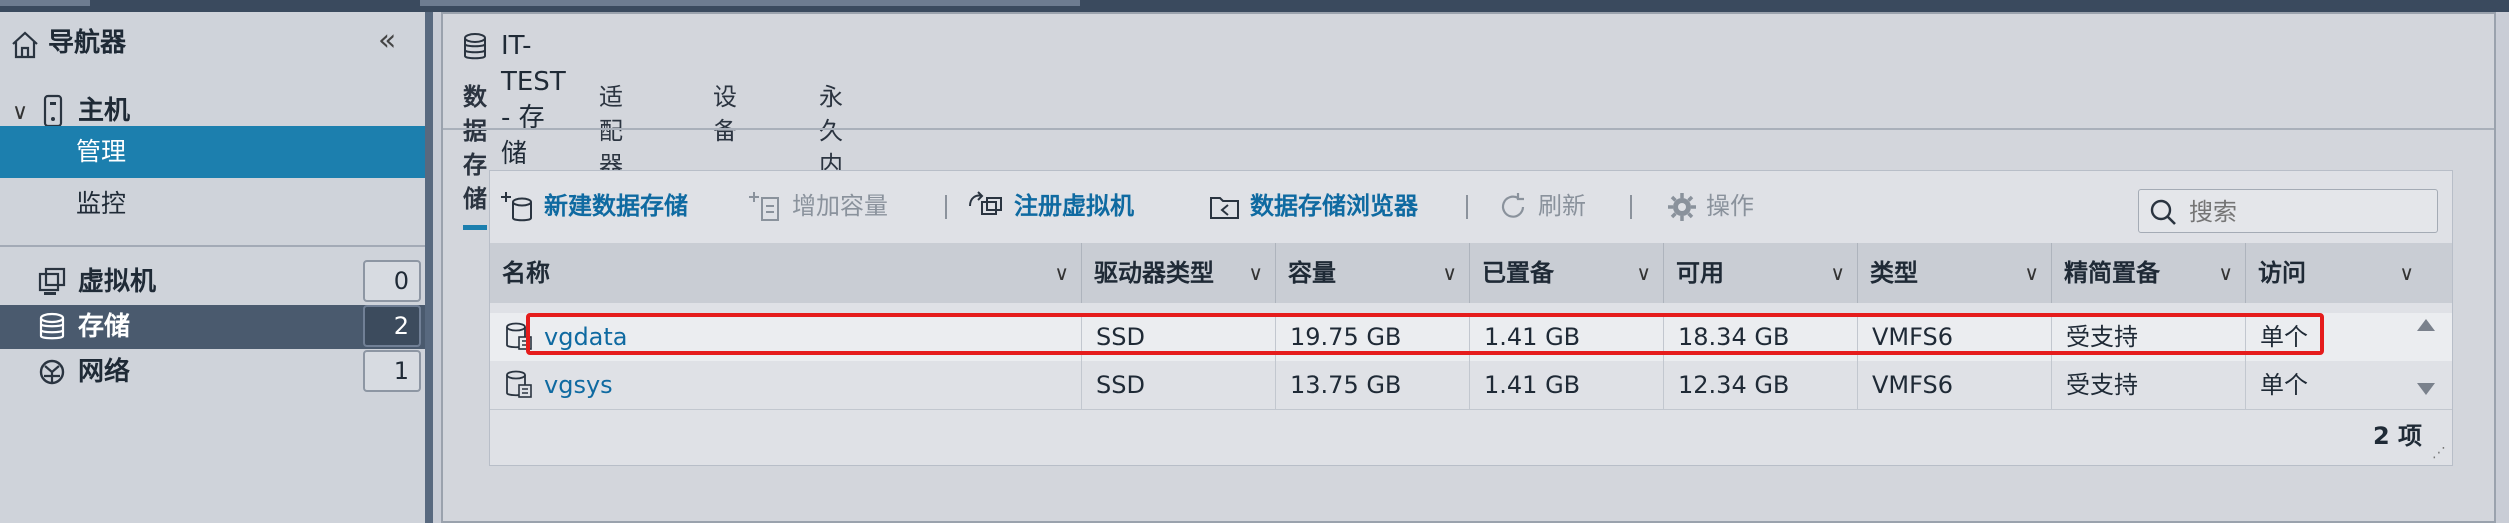 The width and height of the screenshot is (2509, 523). Describe the element at coordinates (1224, 208) in the screenshot. I see `datastore-browser-icon` at that location.